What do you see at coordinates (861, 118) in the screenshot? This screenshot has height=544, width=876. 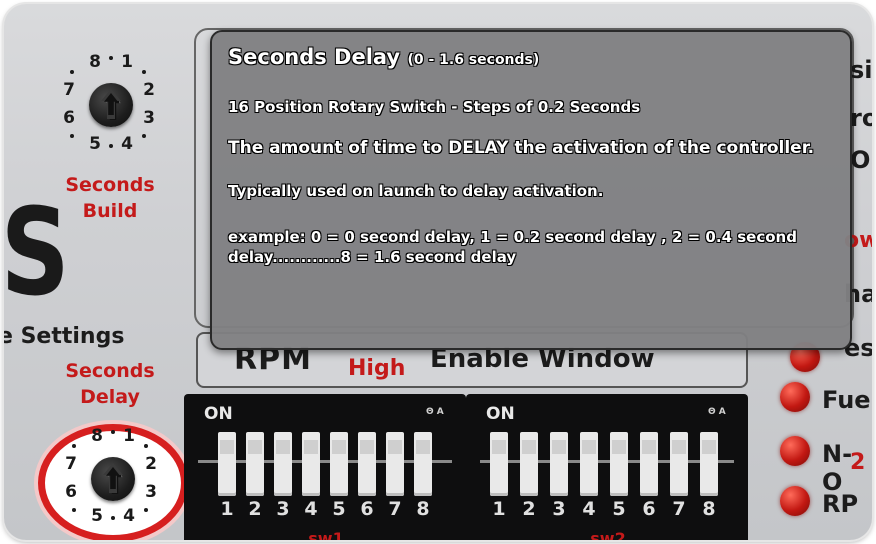 I see `right-fragment: ro` at bounding box center [861, 118].